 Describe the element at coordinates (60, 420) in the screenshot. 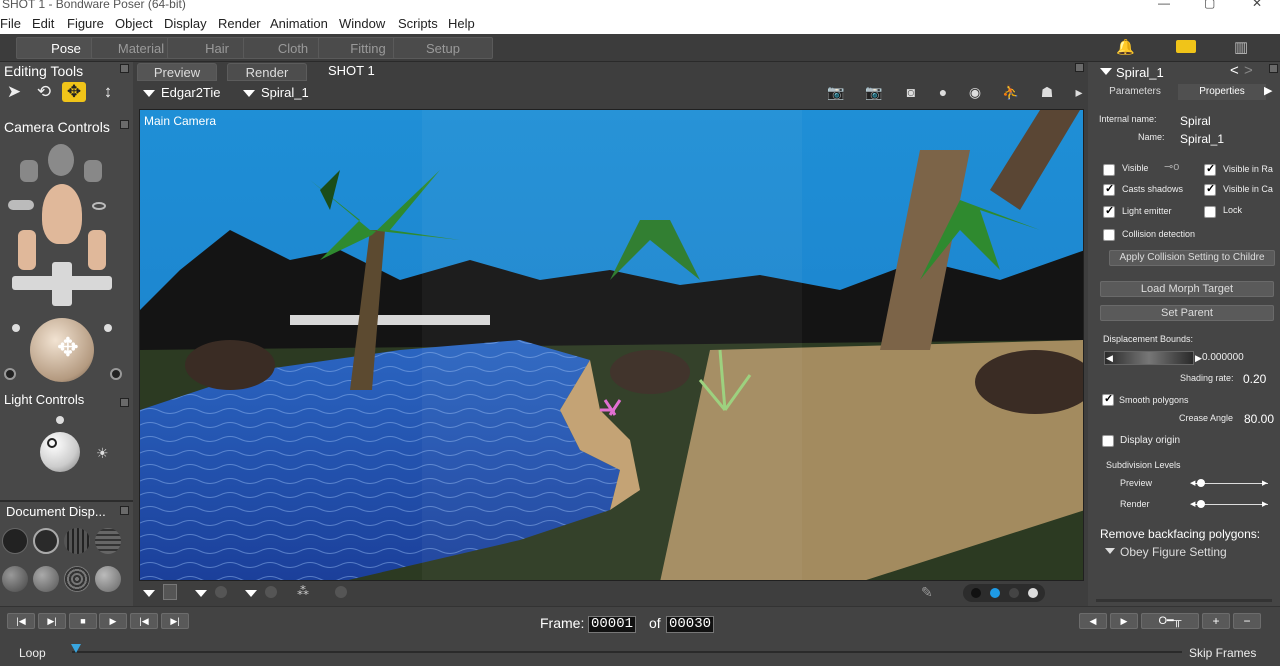

I see `light-handle-icon` at that location.